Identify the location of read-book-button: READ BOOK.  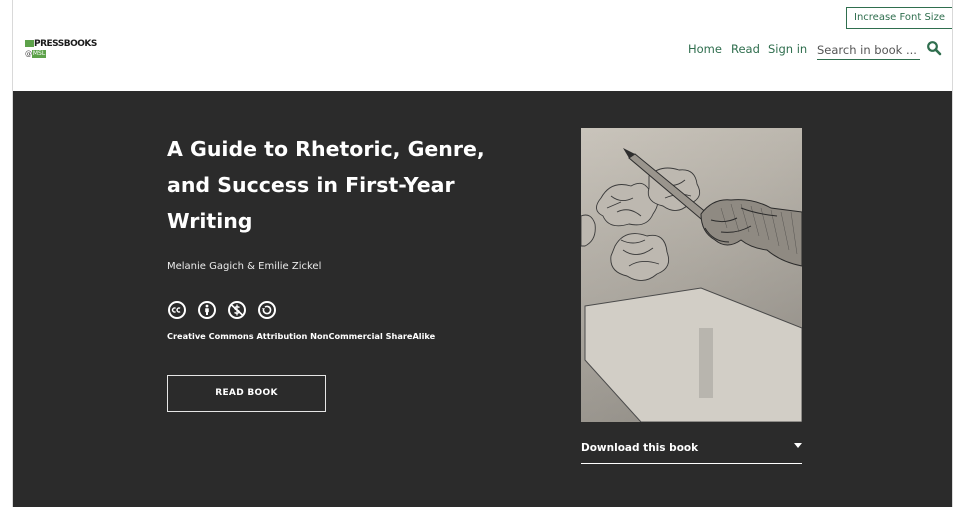
(246, 393).